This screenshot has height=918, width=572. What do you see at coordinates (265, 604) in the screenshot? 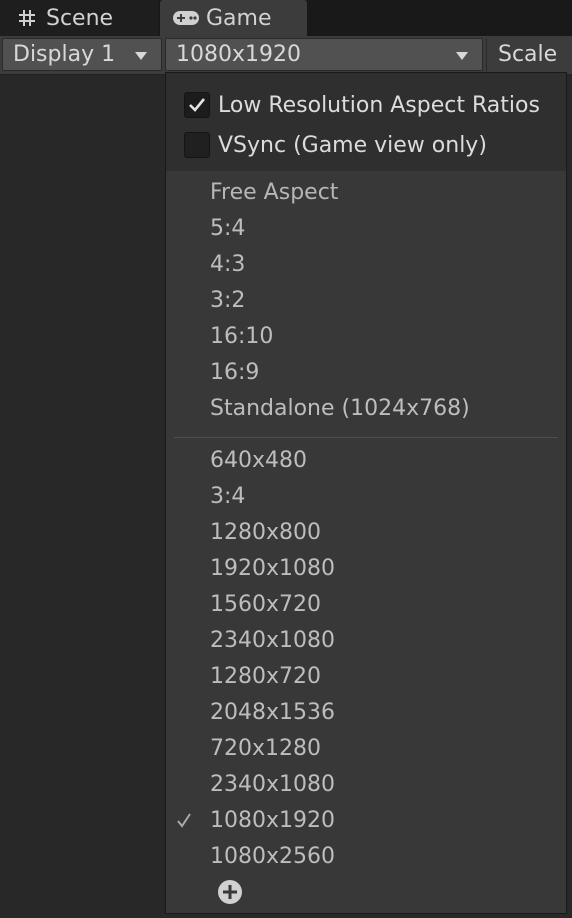
I see `menu-item-resolution: 1560x720` at bounding box center [265, 604].